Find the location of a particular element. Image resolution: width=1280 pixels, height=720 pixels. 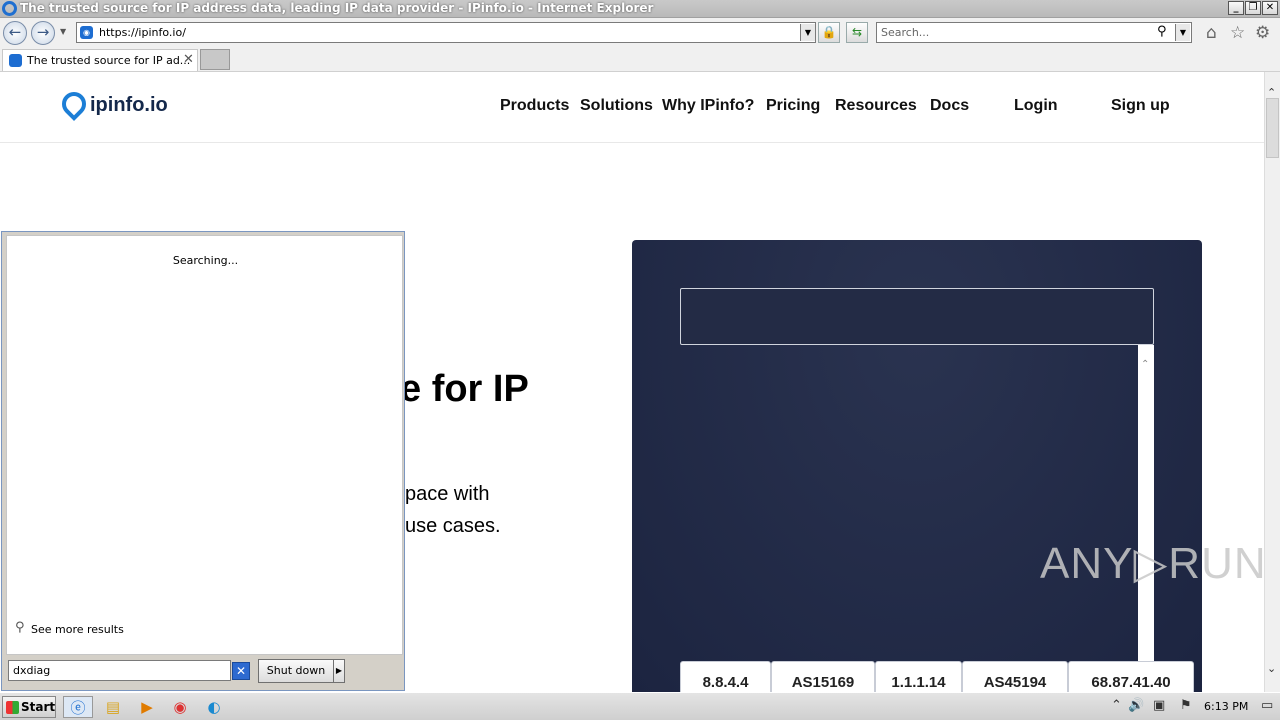

new-tab-button is located at coordinates (215, 59).